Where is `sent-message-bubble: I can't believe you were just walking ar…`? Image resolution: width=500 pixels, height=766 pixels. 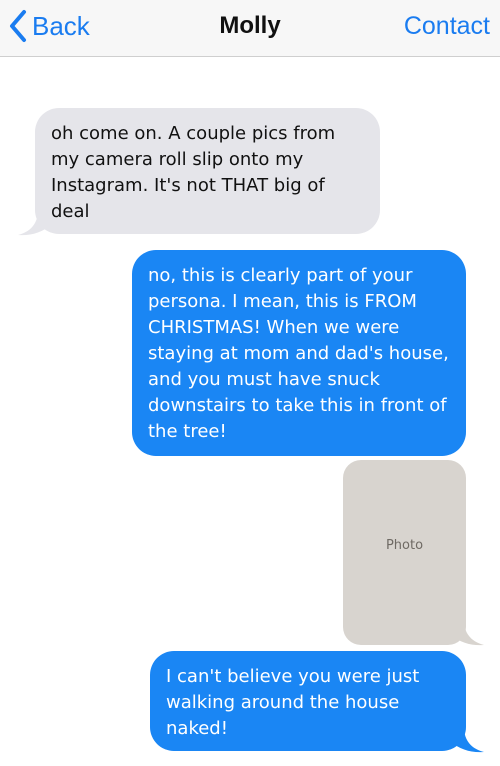
sent-message-bubble: I can't believe you were just walking ar… is located at coordinates (308, 701).